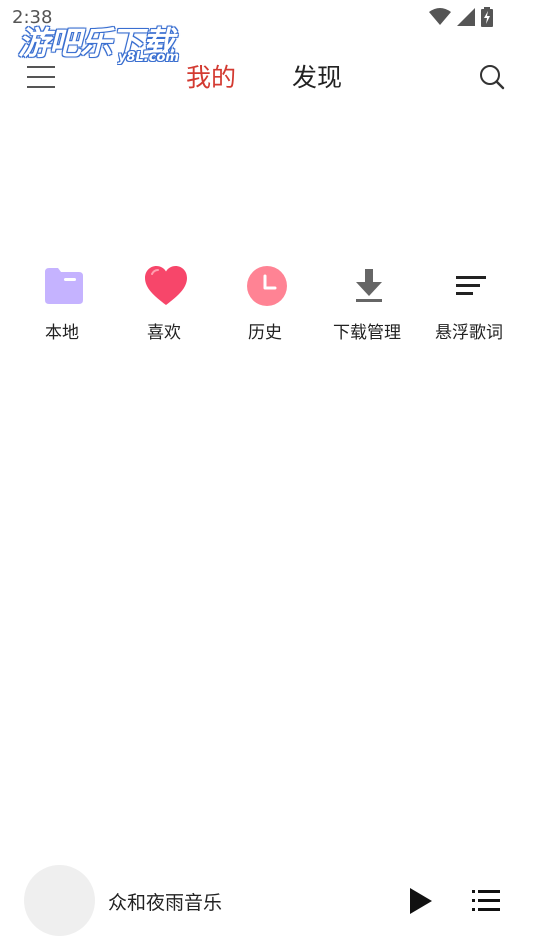 This screenshot has height=948, width=533. I want to click on signal-icon, so click(466, 17).